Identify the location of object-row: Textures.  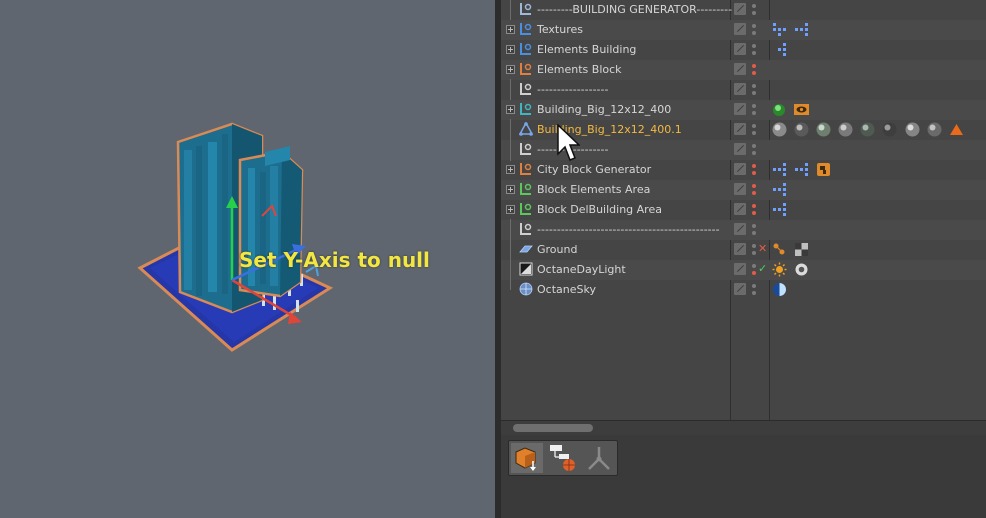
(743, 30).